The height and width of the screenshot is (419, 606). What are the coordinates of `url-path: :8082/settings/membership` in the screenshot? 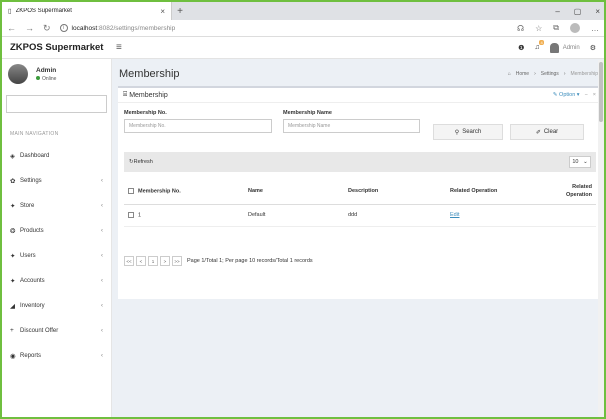 It's located at (136, 28).